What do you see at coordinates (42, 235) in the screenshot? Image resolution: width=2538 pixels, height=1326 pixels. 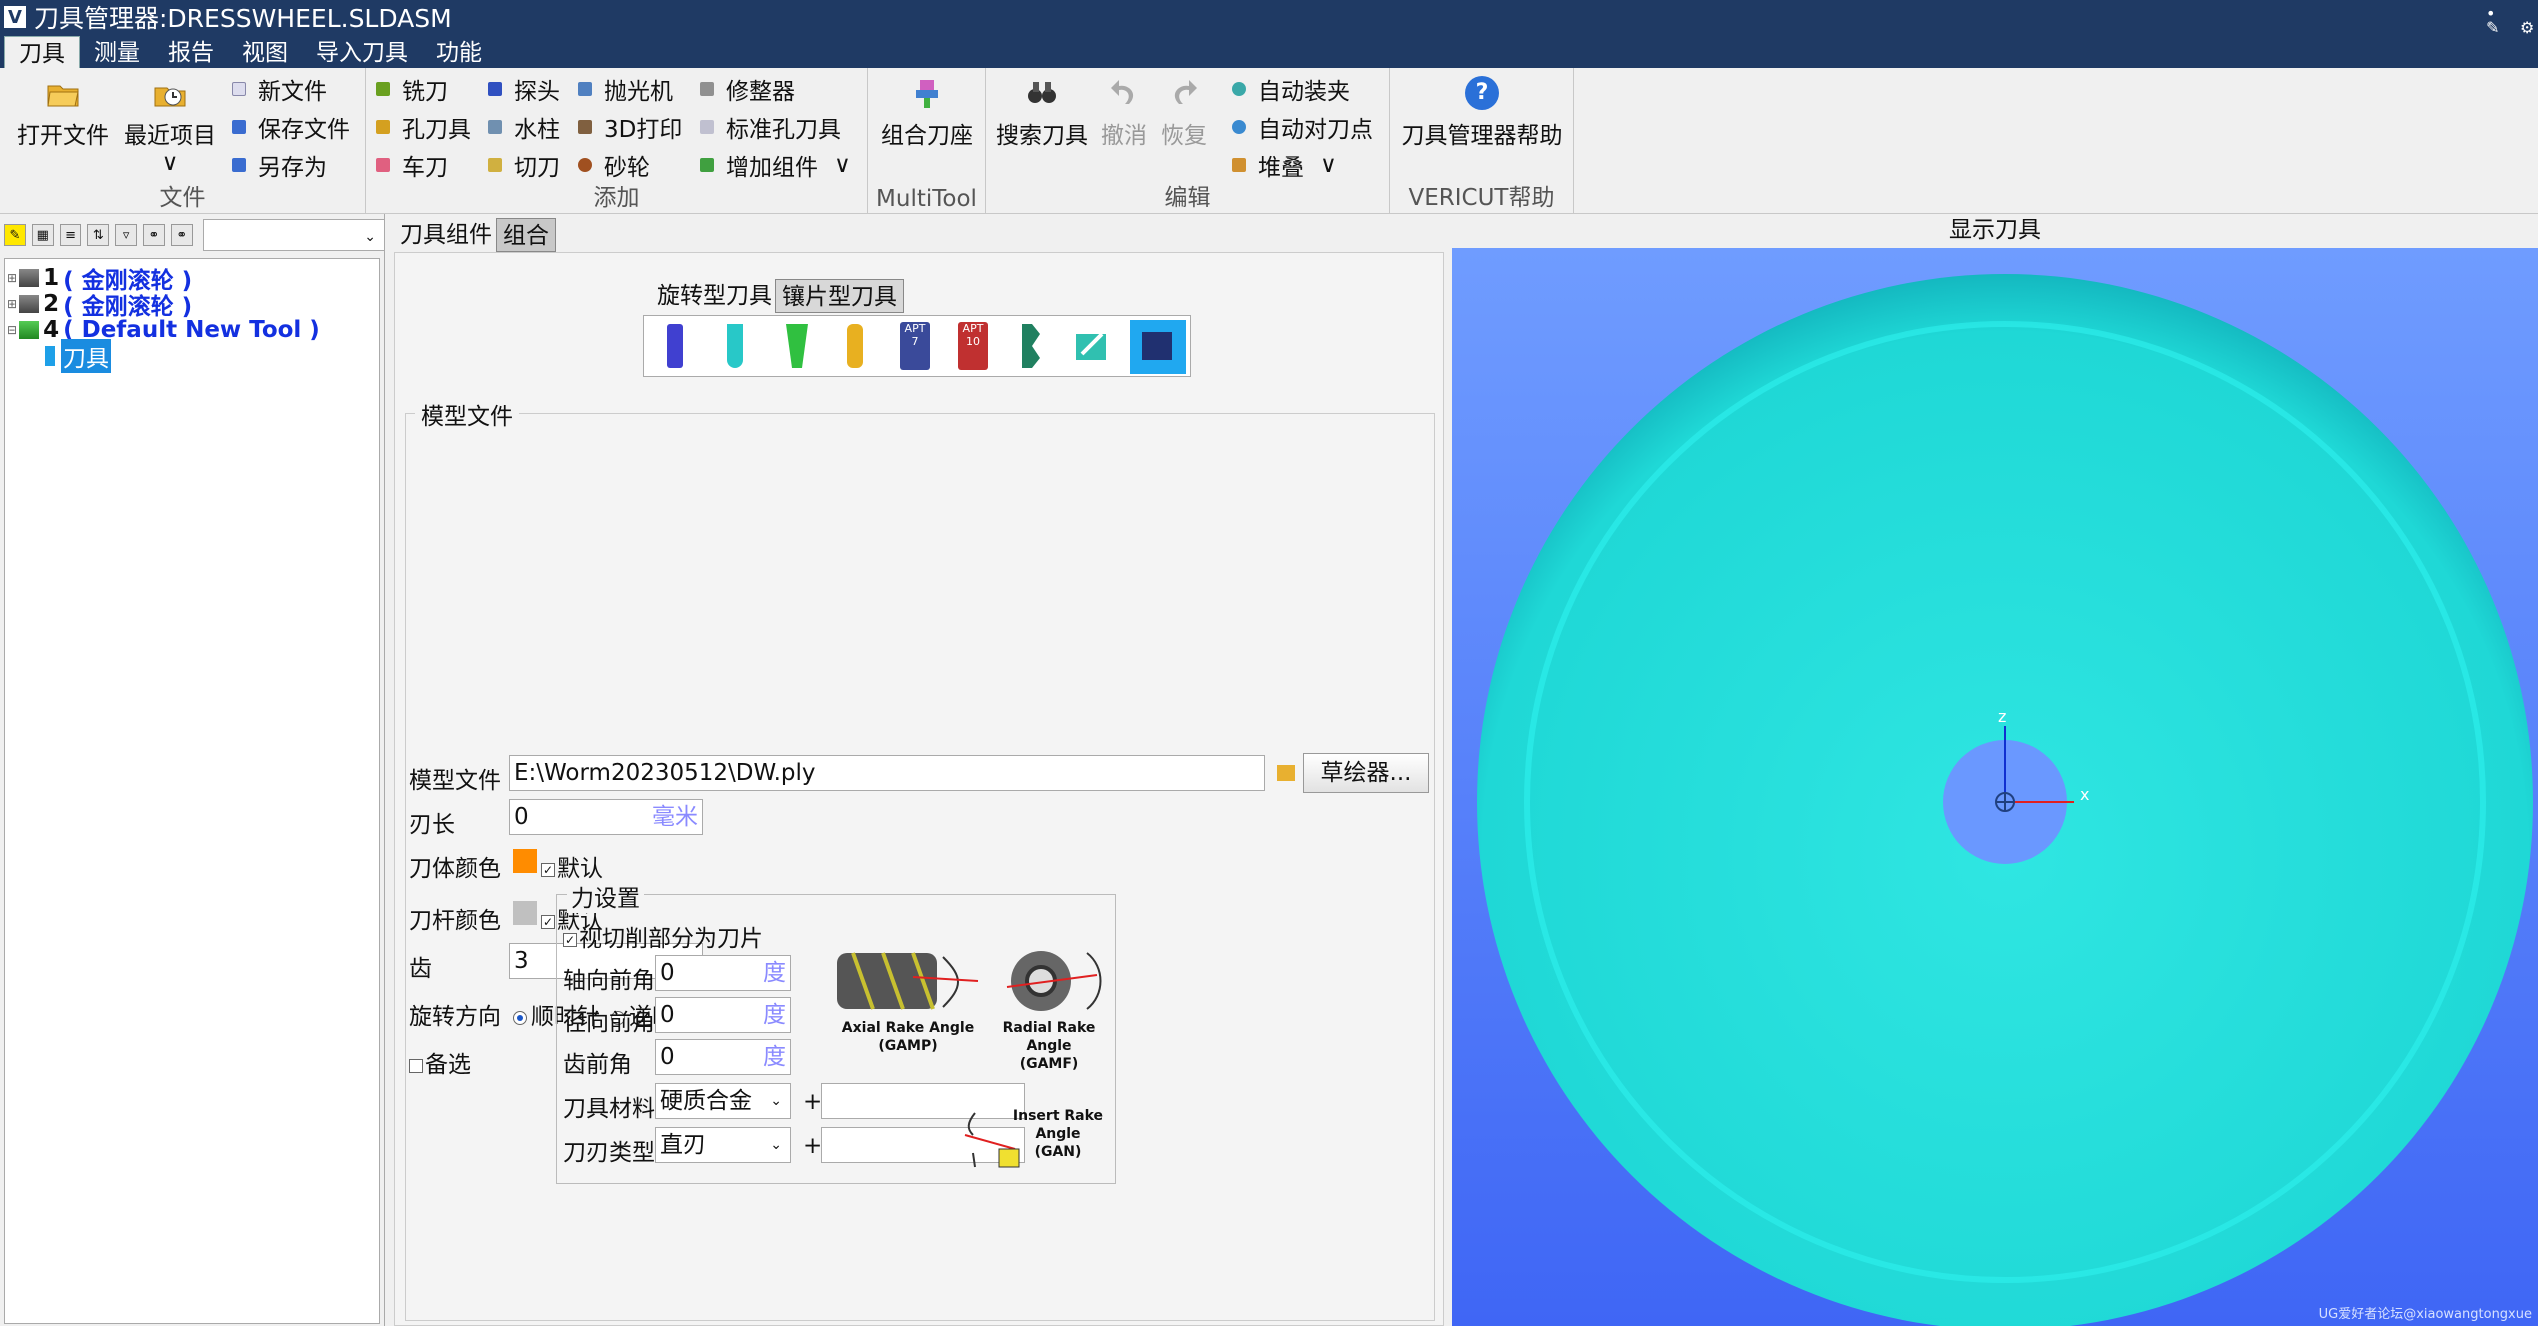 I see `grid-icon: ▦` at bounding box center [42, 235].